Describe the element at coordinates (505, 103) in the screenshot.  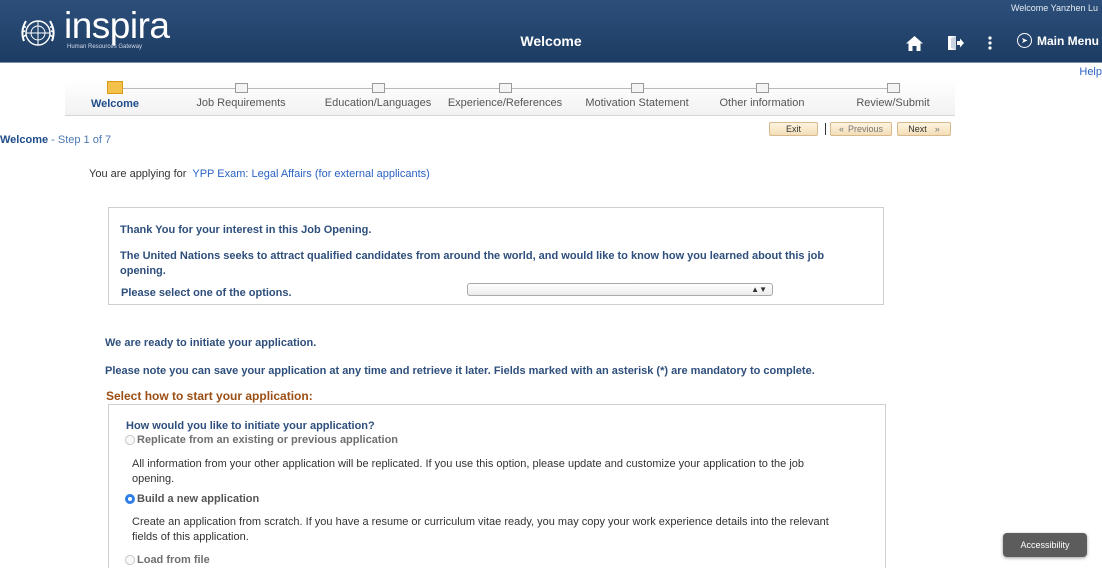
I see `step-label: Experience/References` at that location.